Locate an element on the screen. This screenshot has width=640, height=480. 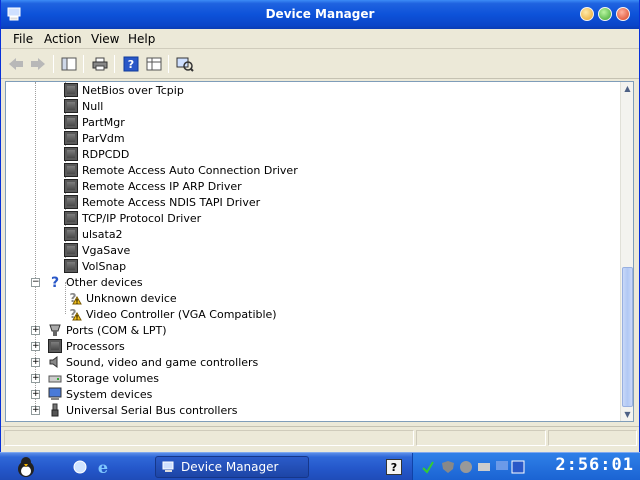
quicklaunch-icon is located at coordinates (80, 467).